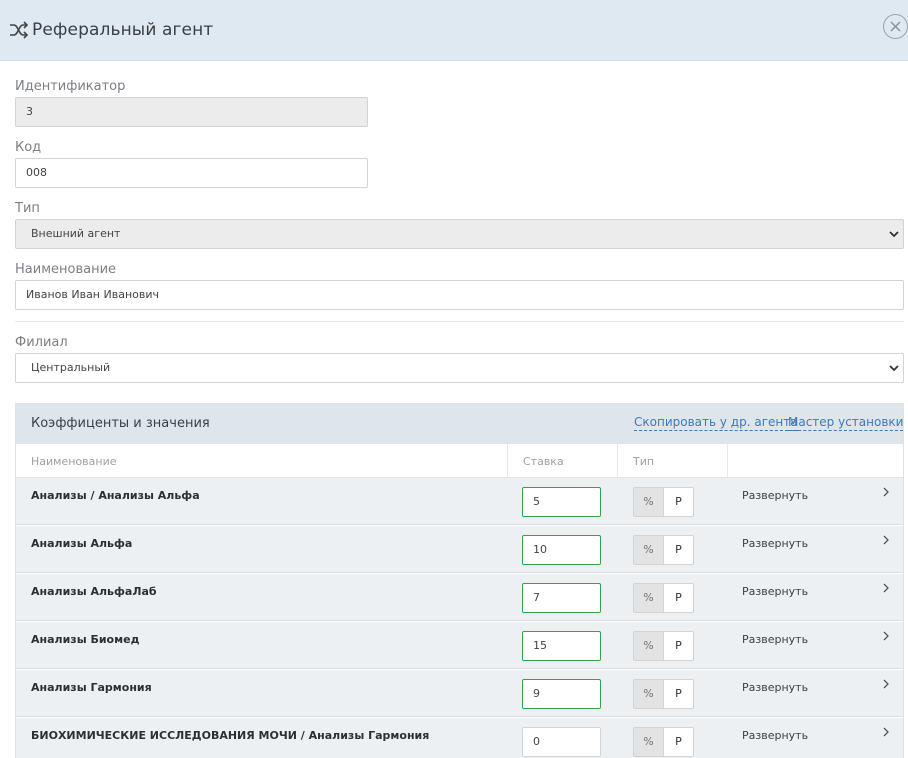 The height and width of the screenshot is (758, 908). Describe the element at coordinates (41, 342) in the screenshot. I see `branch-label: Филиал` at that location.